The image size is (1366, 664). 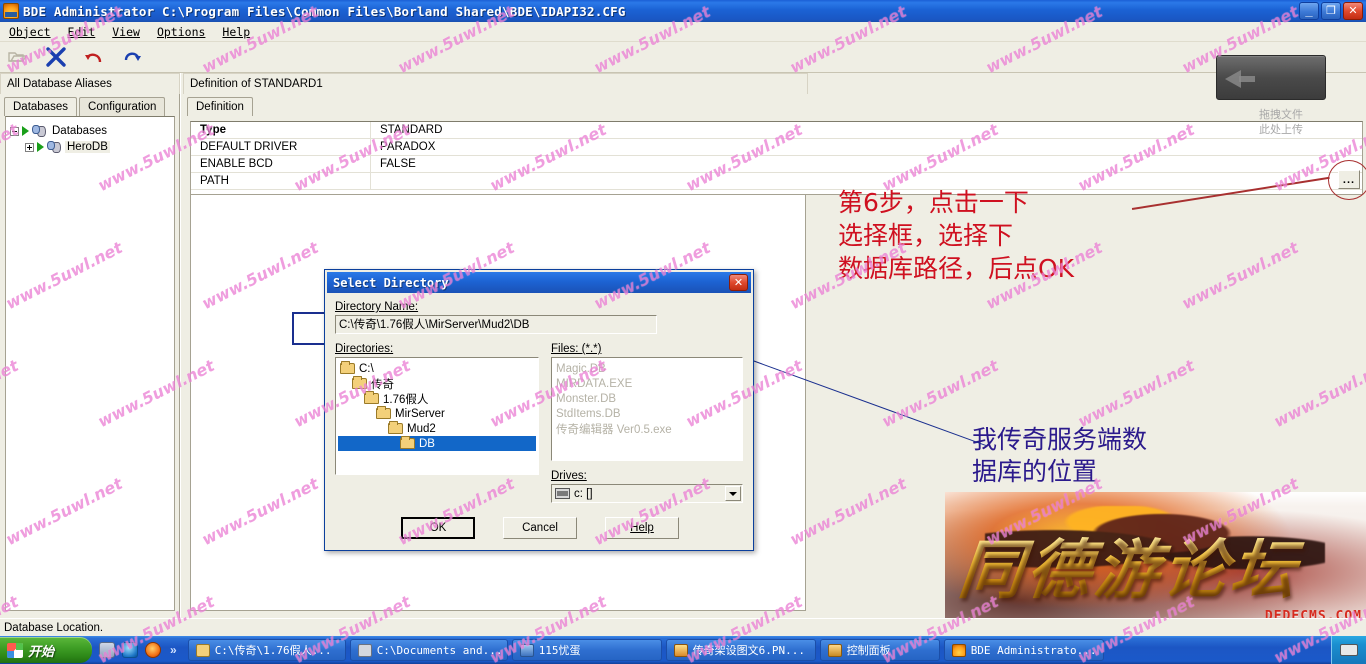 I want to click on cell-key: Type, so click(x=281, y=130).